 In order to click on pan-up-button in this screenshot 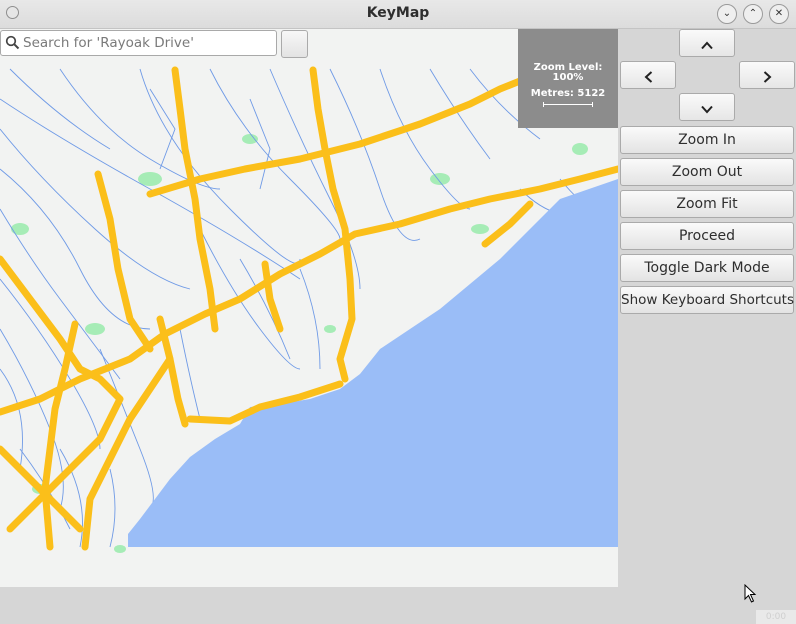, I will do `click(707, 43)`.